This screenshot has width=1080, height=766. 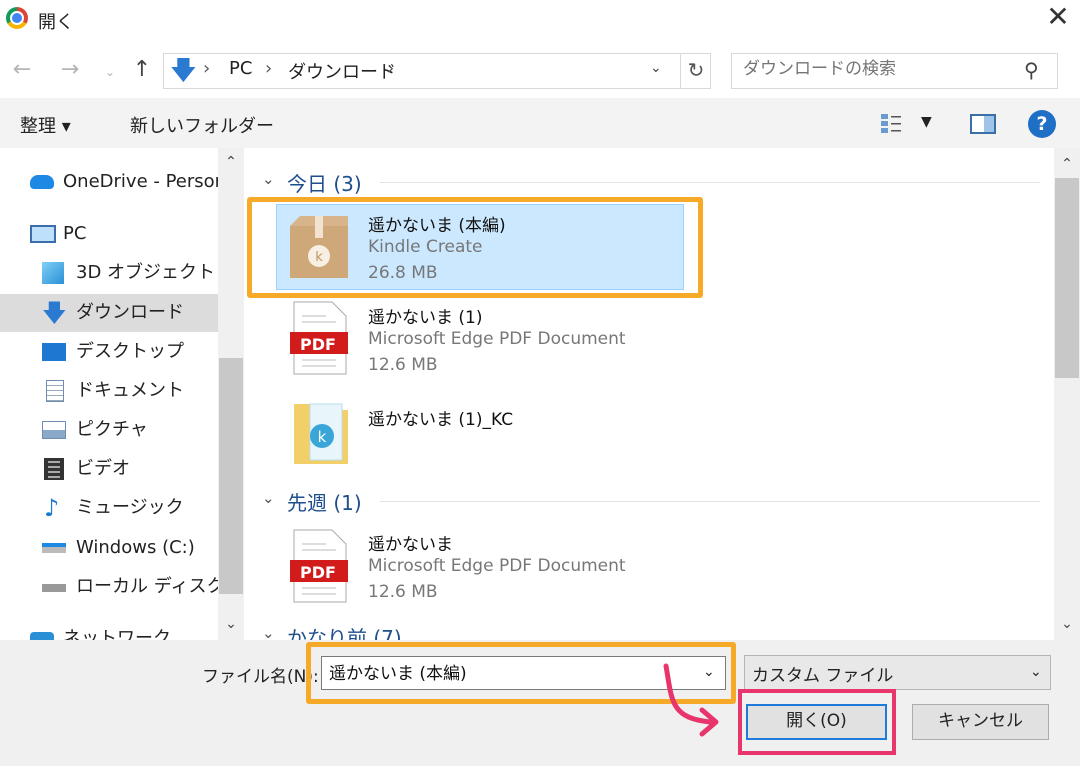 I want to click on file-name: 遥かないま (1)_KC, so click(x=441, y=420).